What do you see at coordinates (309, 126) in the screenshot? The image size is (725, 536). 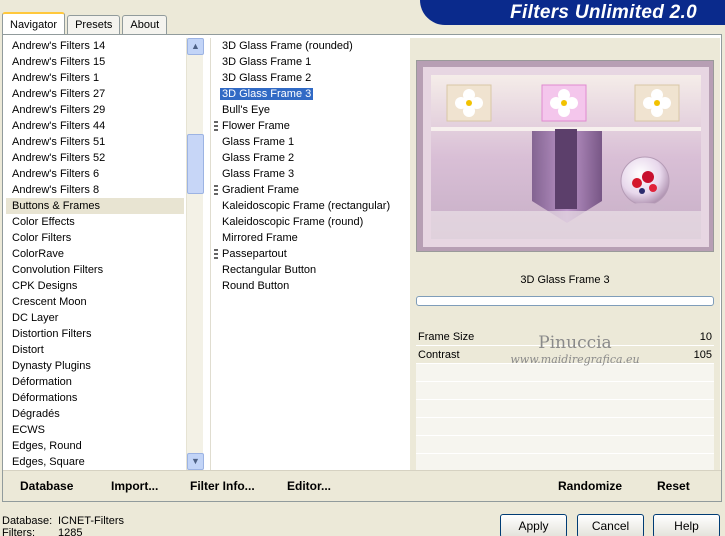 I see `filter-item: Flower Frame` at bounding box center [309, 126].